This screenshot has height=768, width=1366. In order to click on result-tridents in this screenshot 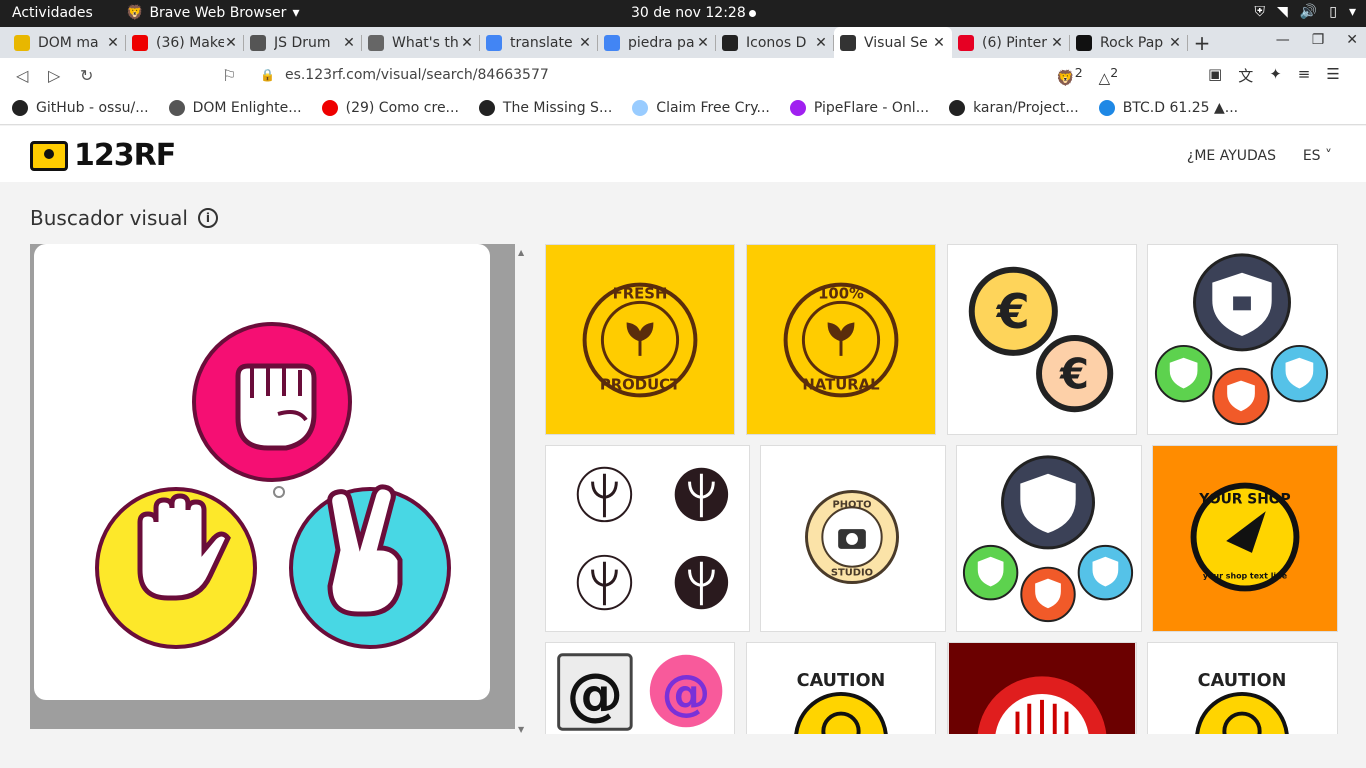, I will do `click(647, 538)`.